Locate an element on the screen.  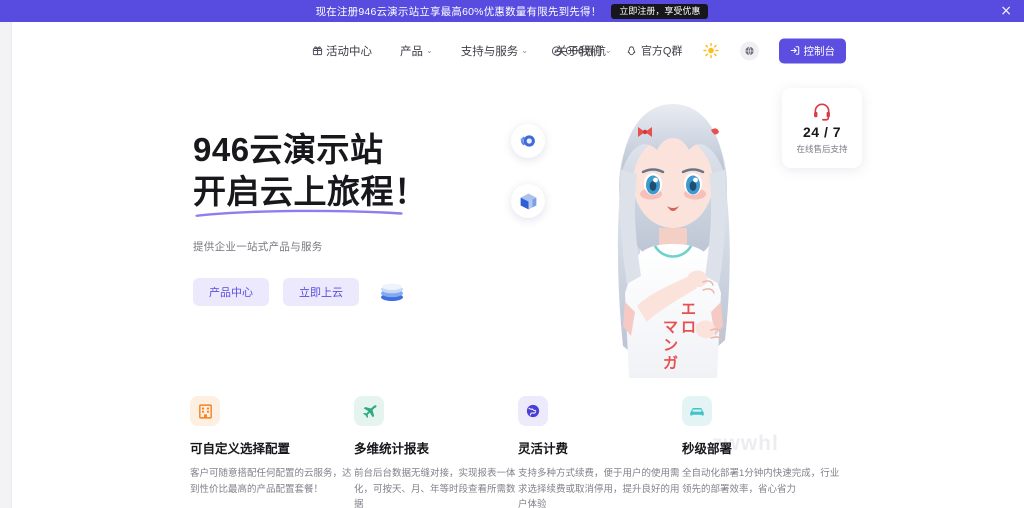
product-center-button: 产品中心 is located at coordinates (231, 292).